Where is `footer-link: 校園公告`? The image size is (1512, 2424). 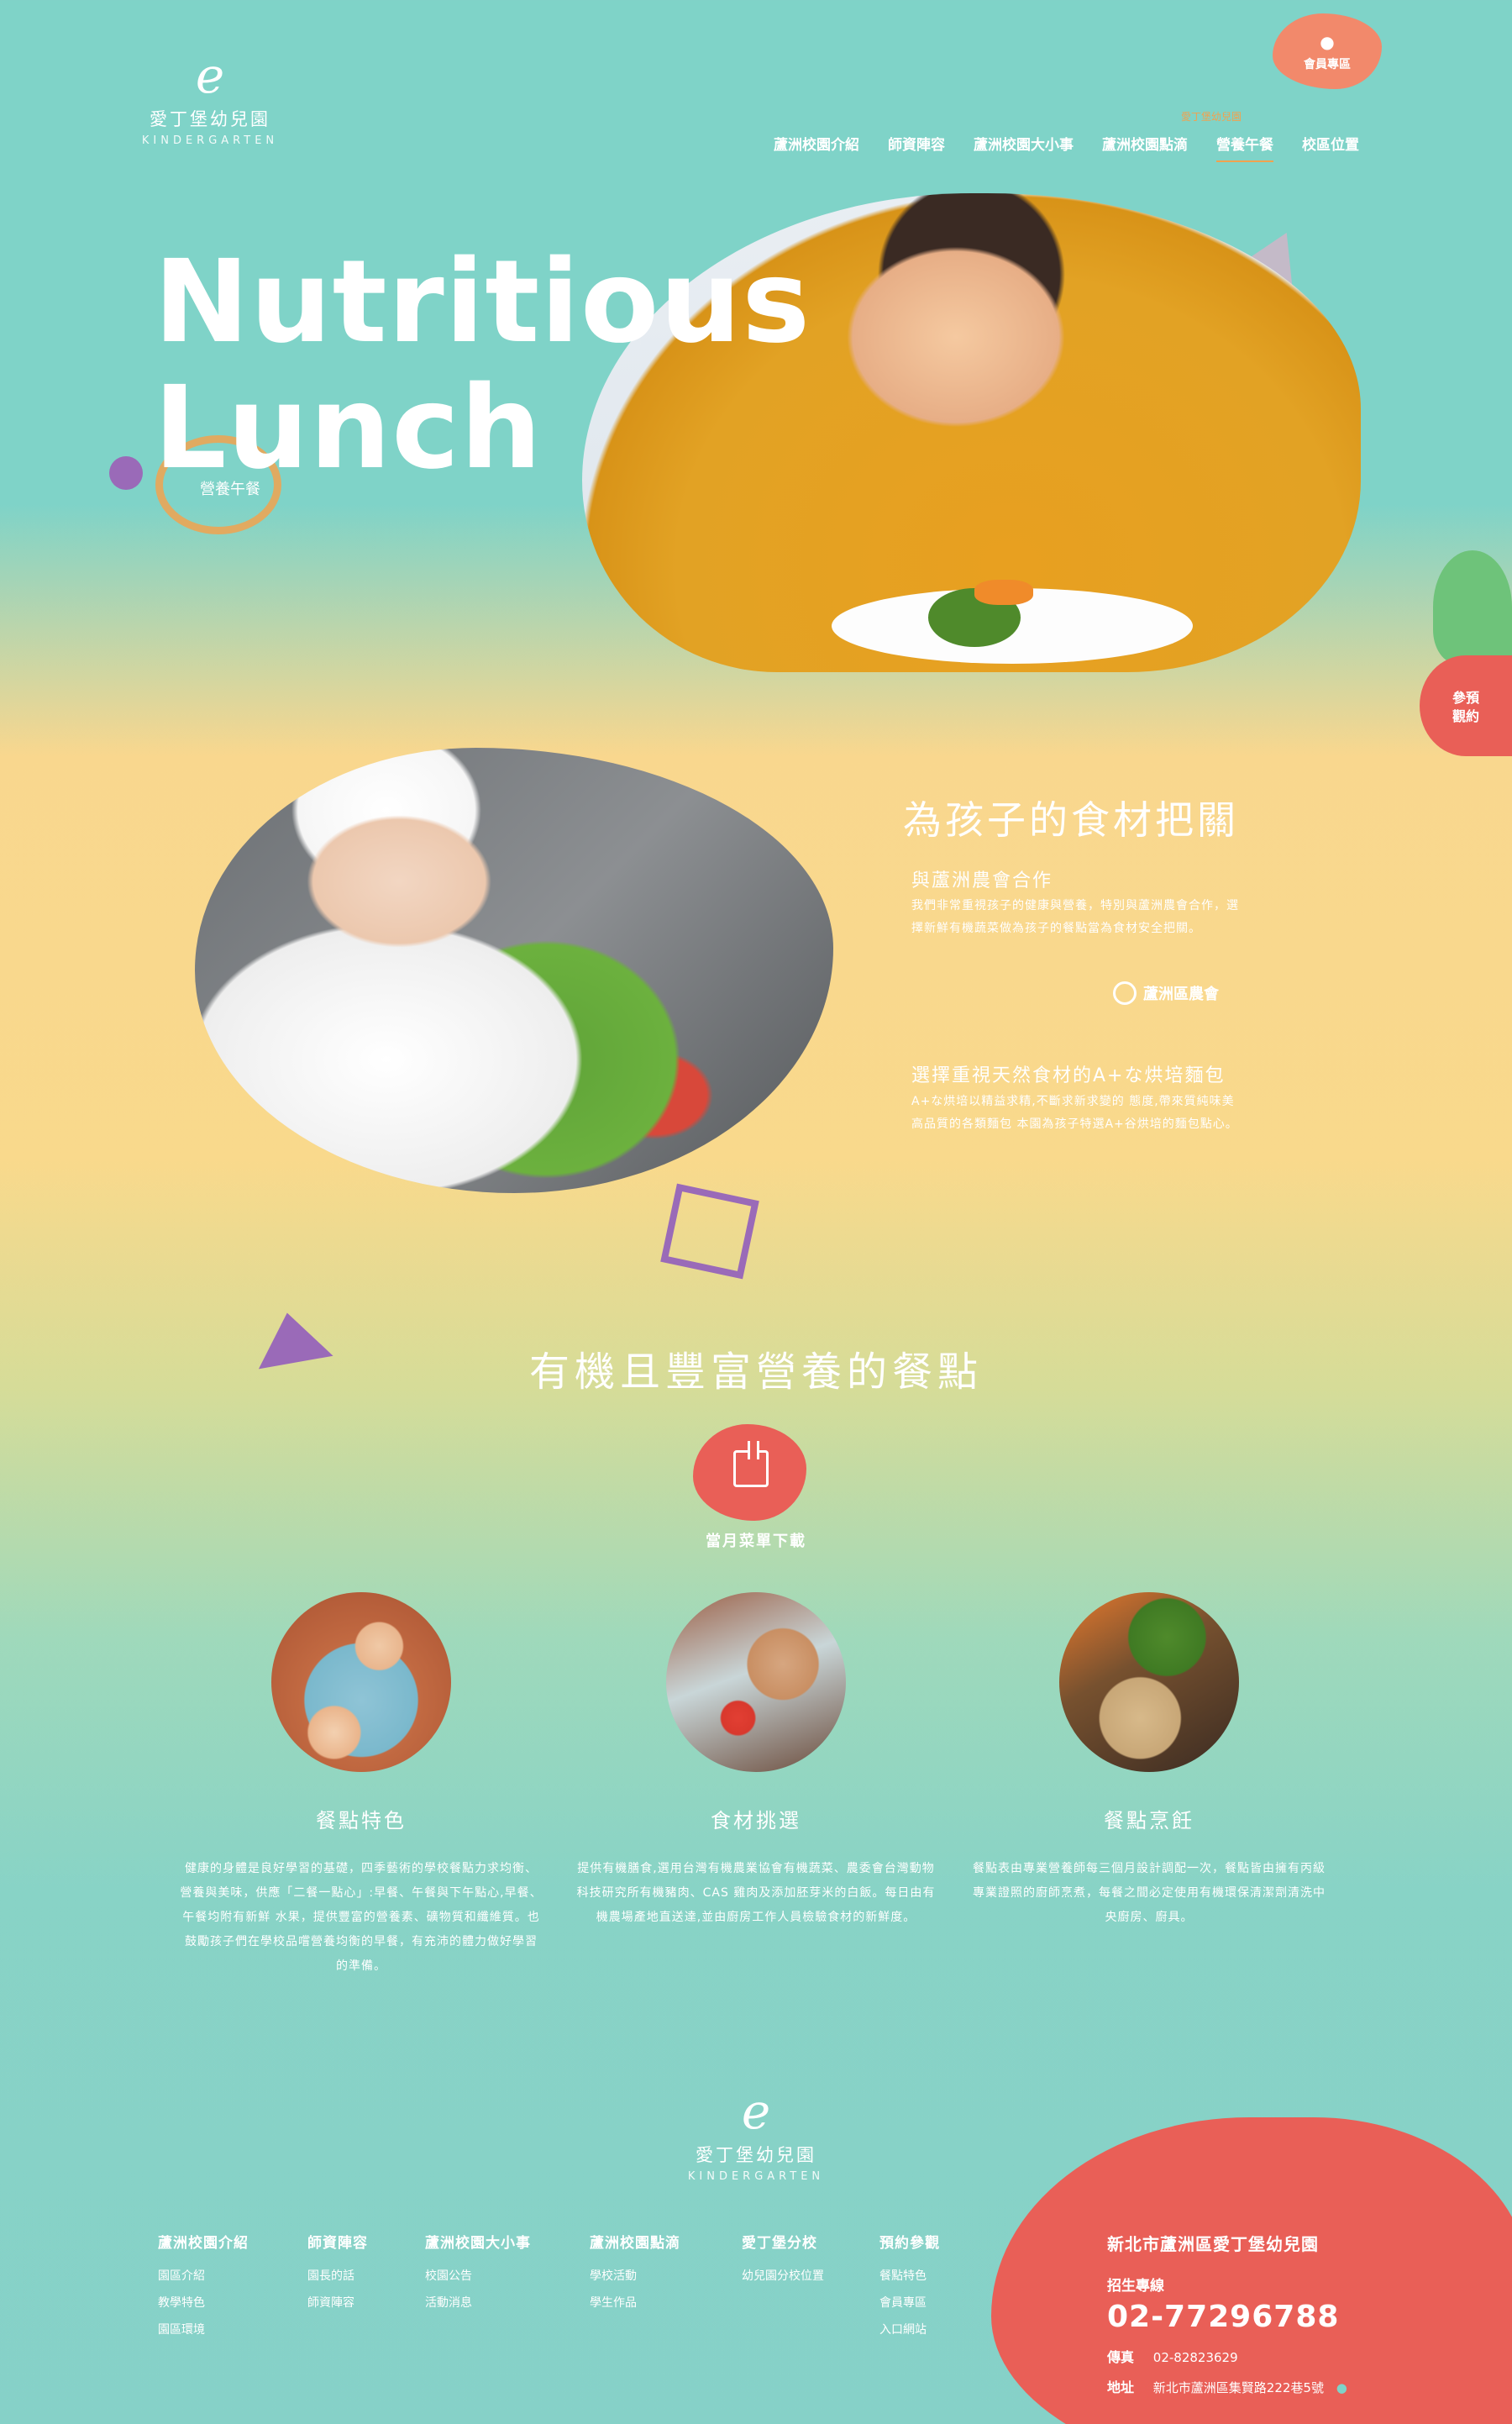
footer-link: 校園公告 is located at coordinates (507, 2275).